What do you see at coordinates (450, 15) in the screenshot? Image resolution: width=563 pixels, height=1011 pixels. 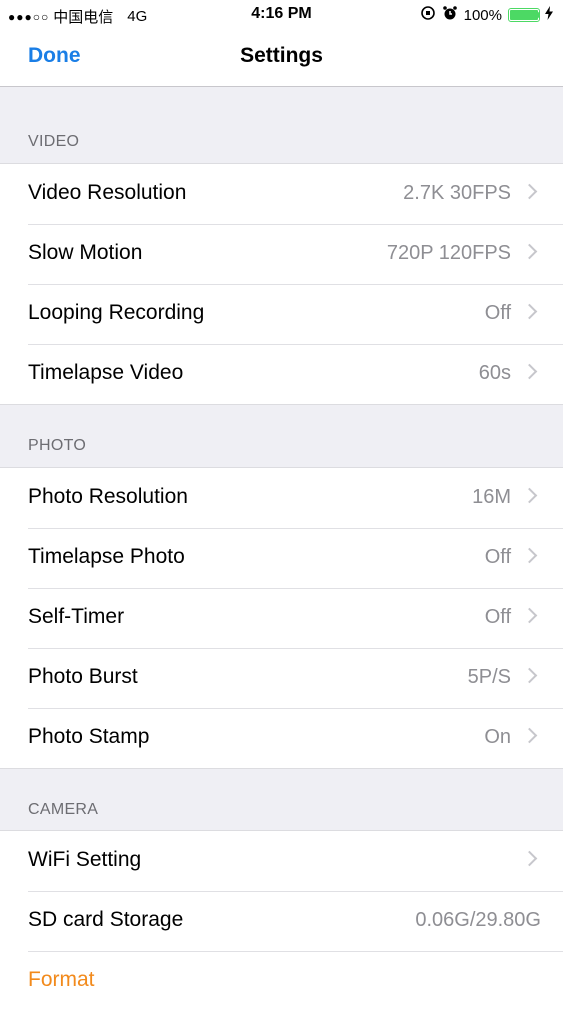 I see `alarm-icon` at bounding box center [450, 15].